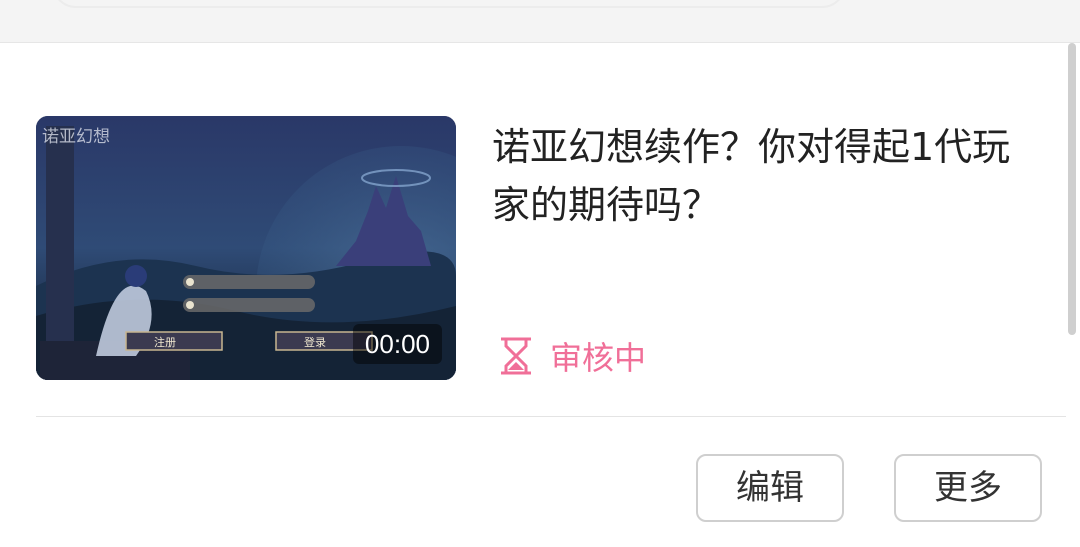  I want to click on review-status: 审核中, so click(572, 356).